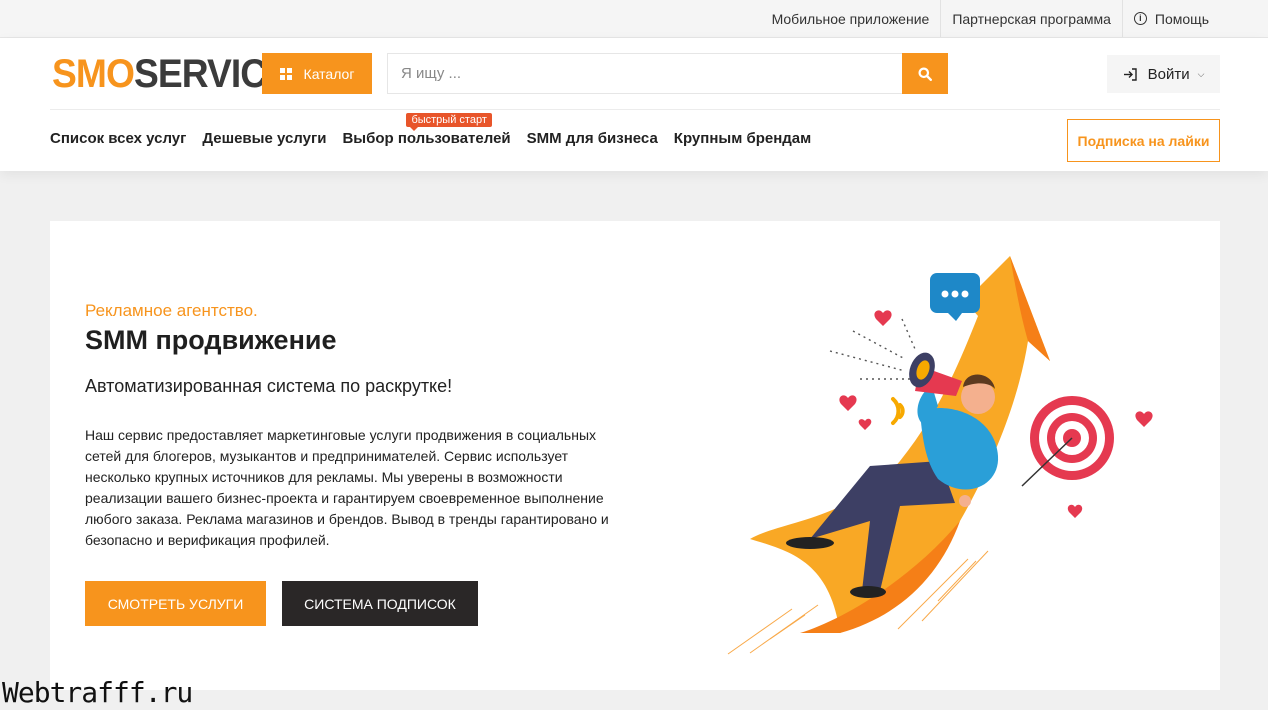  What do you see at coordinates (285, 73) in the screenshot?
I see `grid-icon` at bounding box center [285, 73].